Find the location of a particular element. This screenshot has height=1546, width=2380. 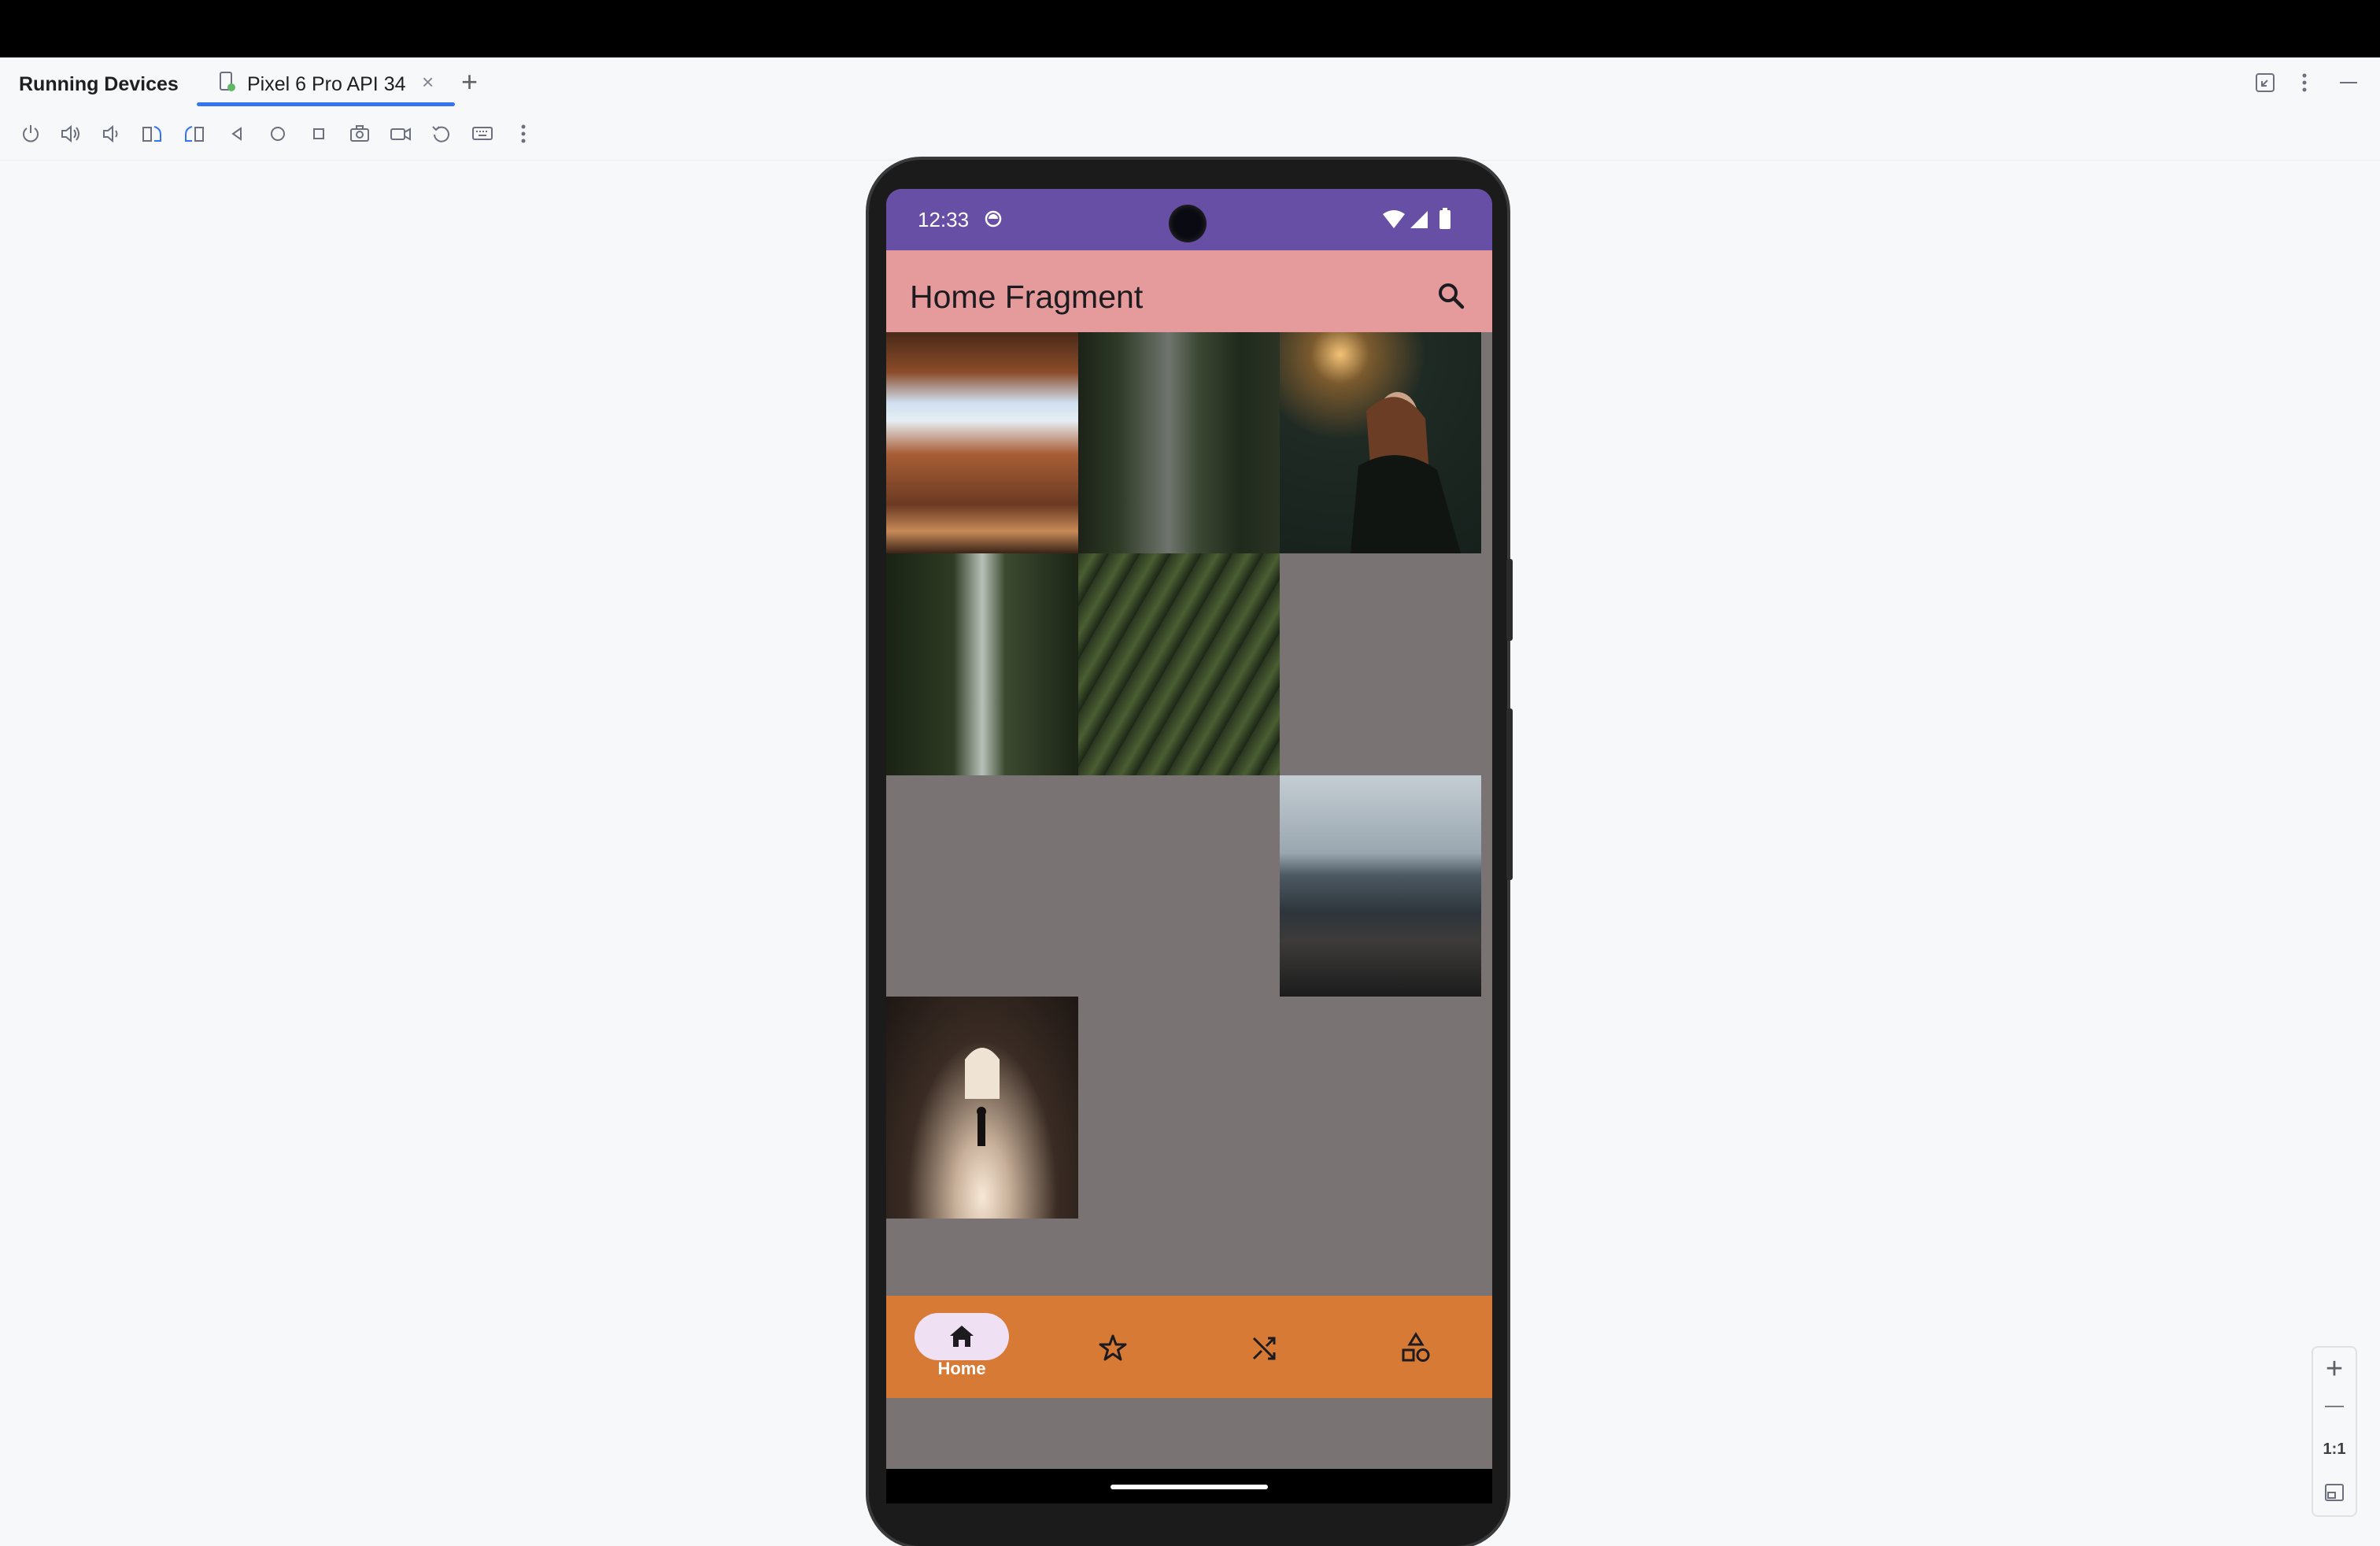

nav-item-home: Home is located at coordinates (961, 1347).